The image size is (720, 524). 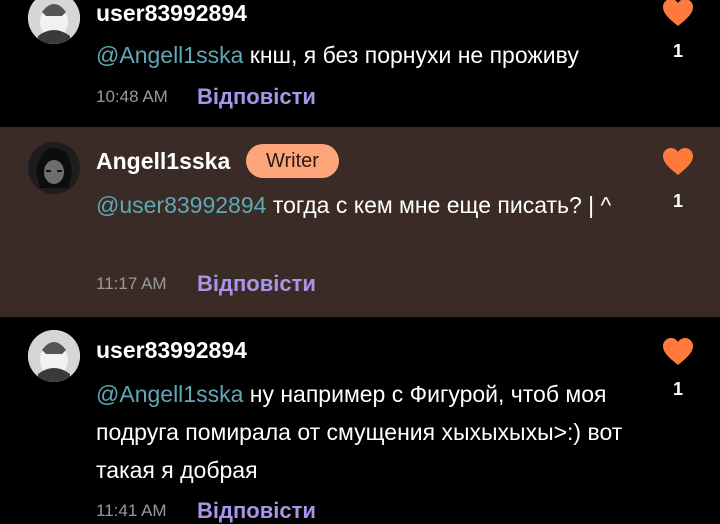 I want to click on comment-time: 11:17 AM, so click(x=131, y=283).